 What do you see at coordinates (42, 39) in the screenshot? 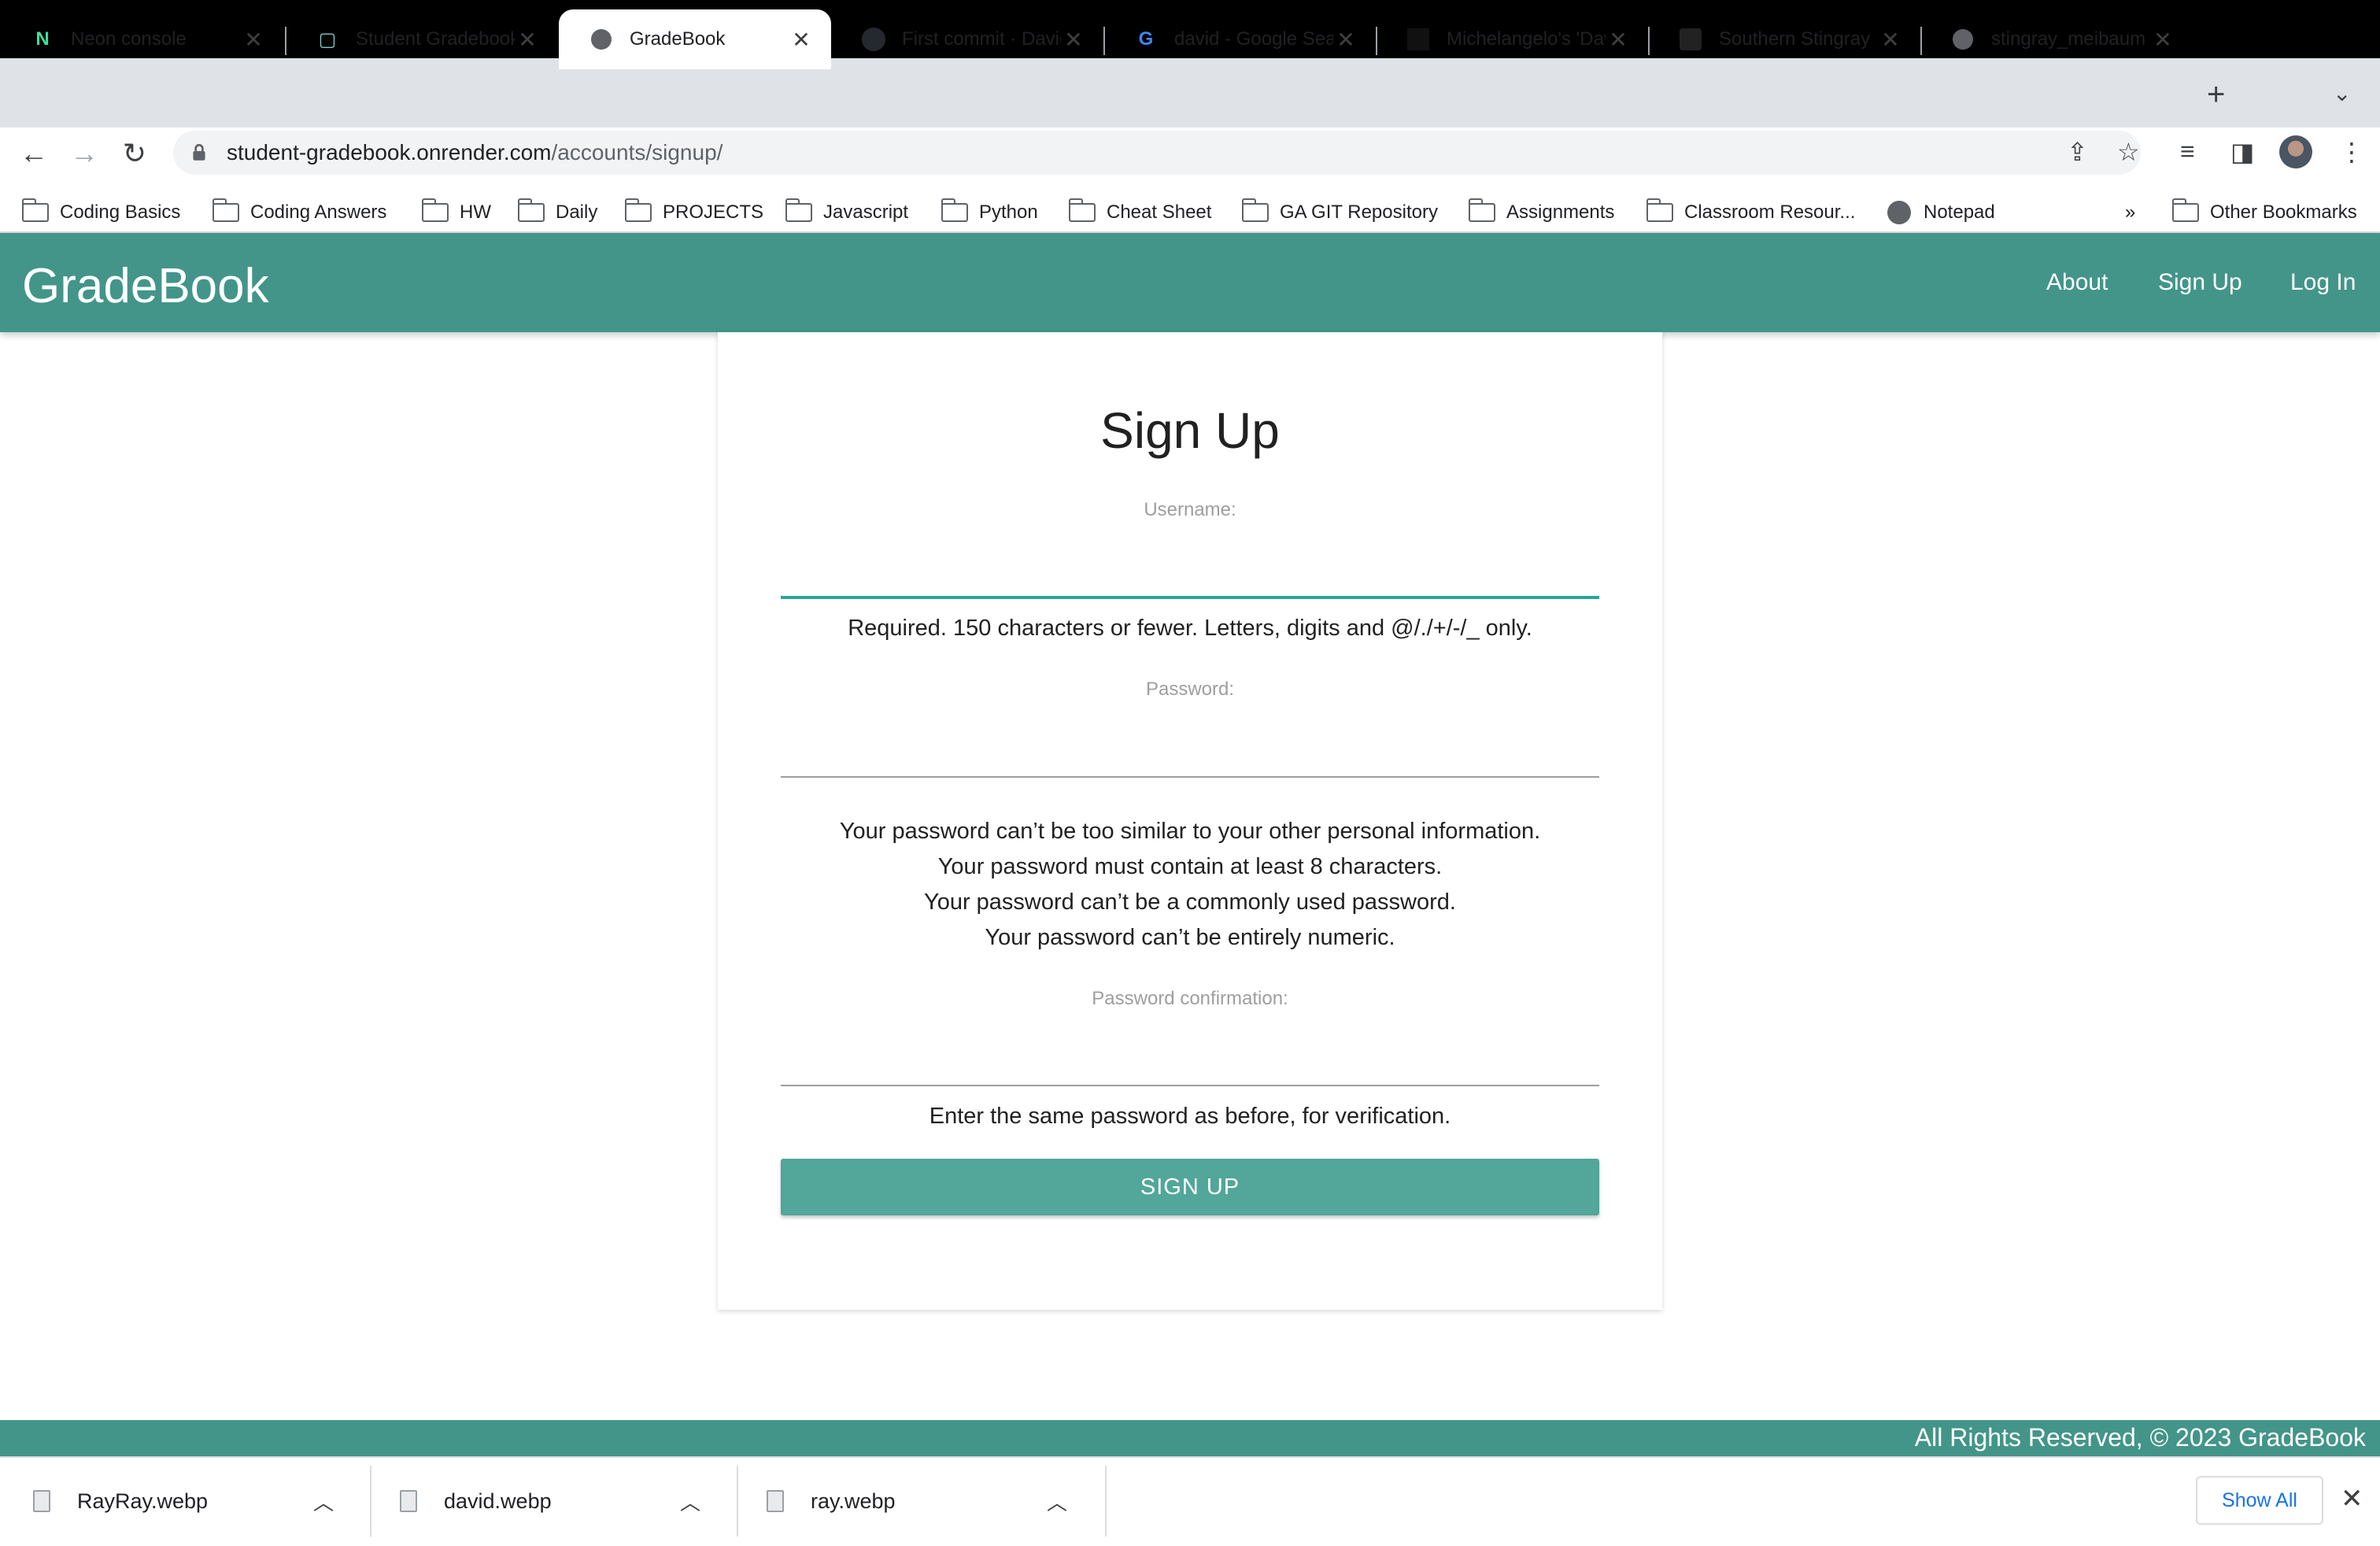
I see `neon-icon: N` at bounding box center [42, 39].